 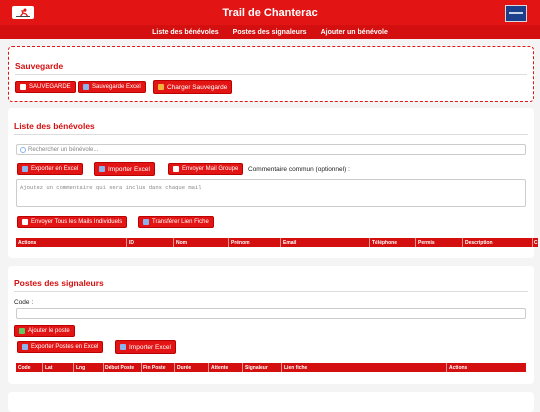 I want to click on transfer-icon, so click(x=146, y=222).